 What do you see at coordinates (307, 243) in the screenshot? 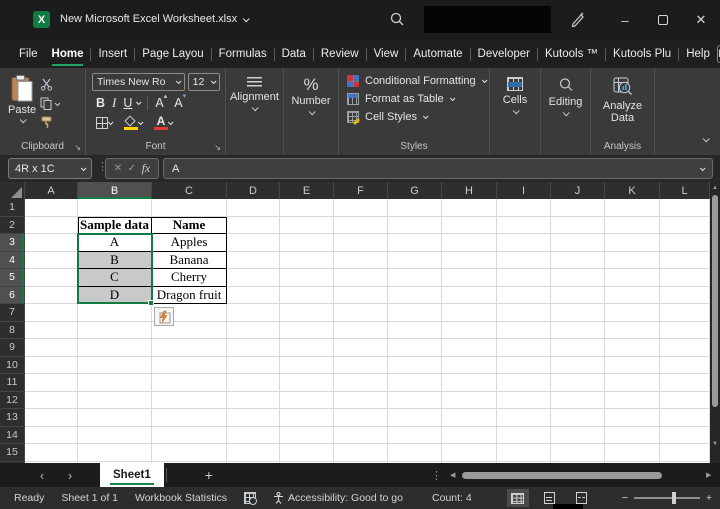
I see `cell-E3` at bounding box center [307, 243].